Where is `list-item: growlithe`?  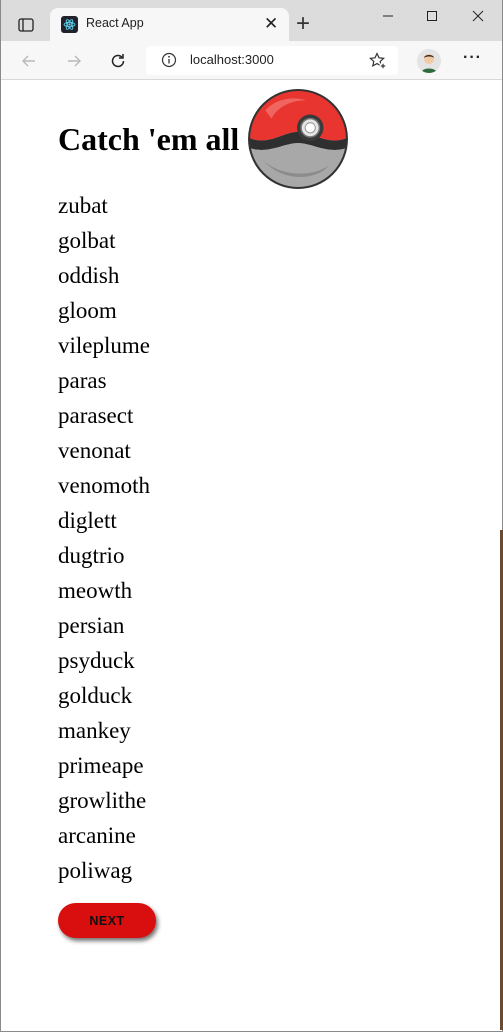 list-item: growlithe is located at coordinates (102, 800).